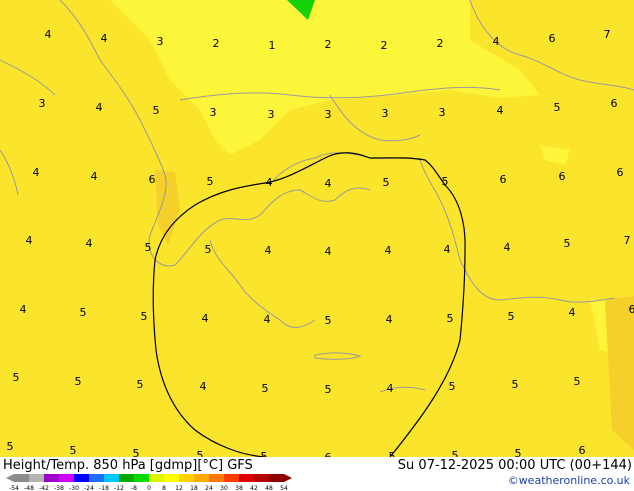 Image resolution: width=634 pixels, height=491 pixels. Describe the element at coordinates (128, 465) in the screenshot. I see `map-title: Height/Temp. 850 hPa [gdmp][°C] GFS` at that location.